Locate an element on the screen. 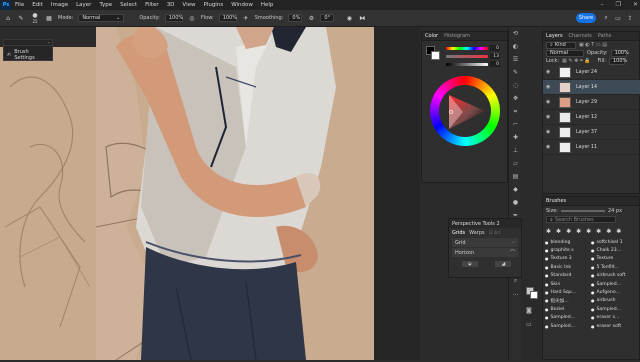 The height and width of the screenshot is (362, 640). brush-preset-item: ● Texture 3 is located at coordinates (567, 259).